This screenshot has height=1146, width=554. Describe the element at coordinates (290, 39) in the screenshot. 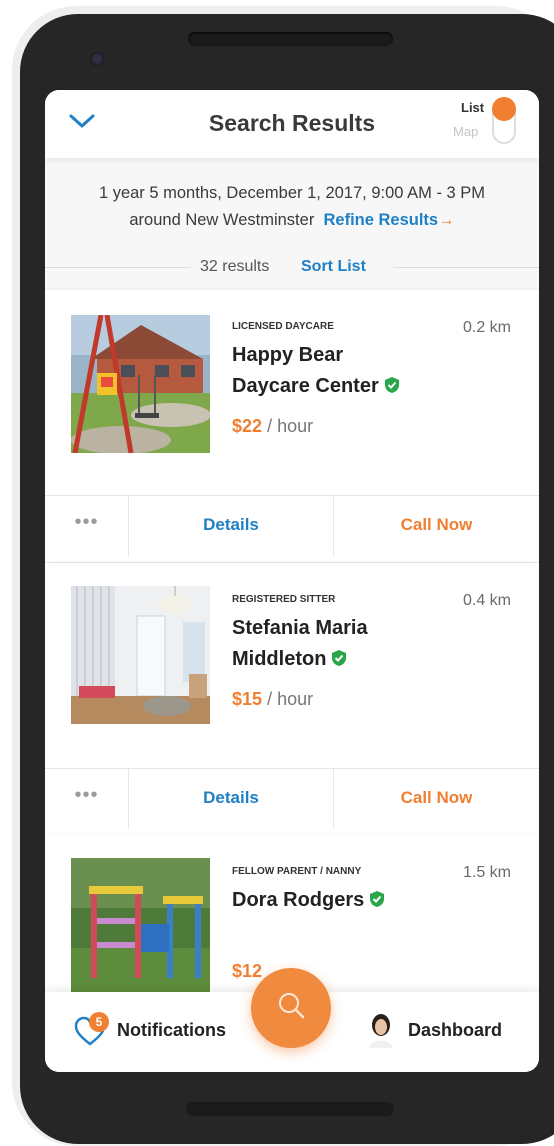

I see `phone-speaker` at that location.